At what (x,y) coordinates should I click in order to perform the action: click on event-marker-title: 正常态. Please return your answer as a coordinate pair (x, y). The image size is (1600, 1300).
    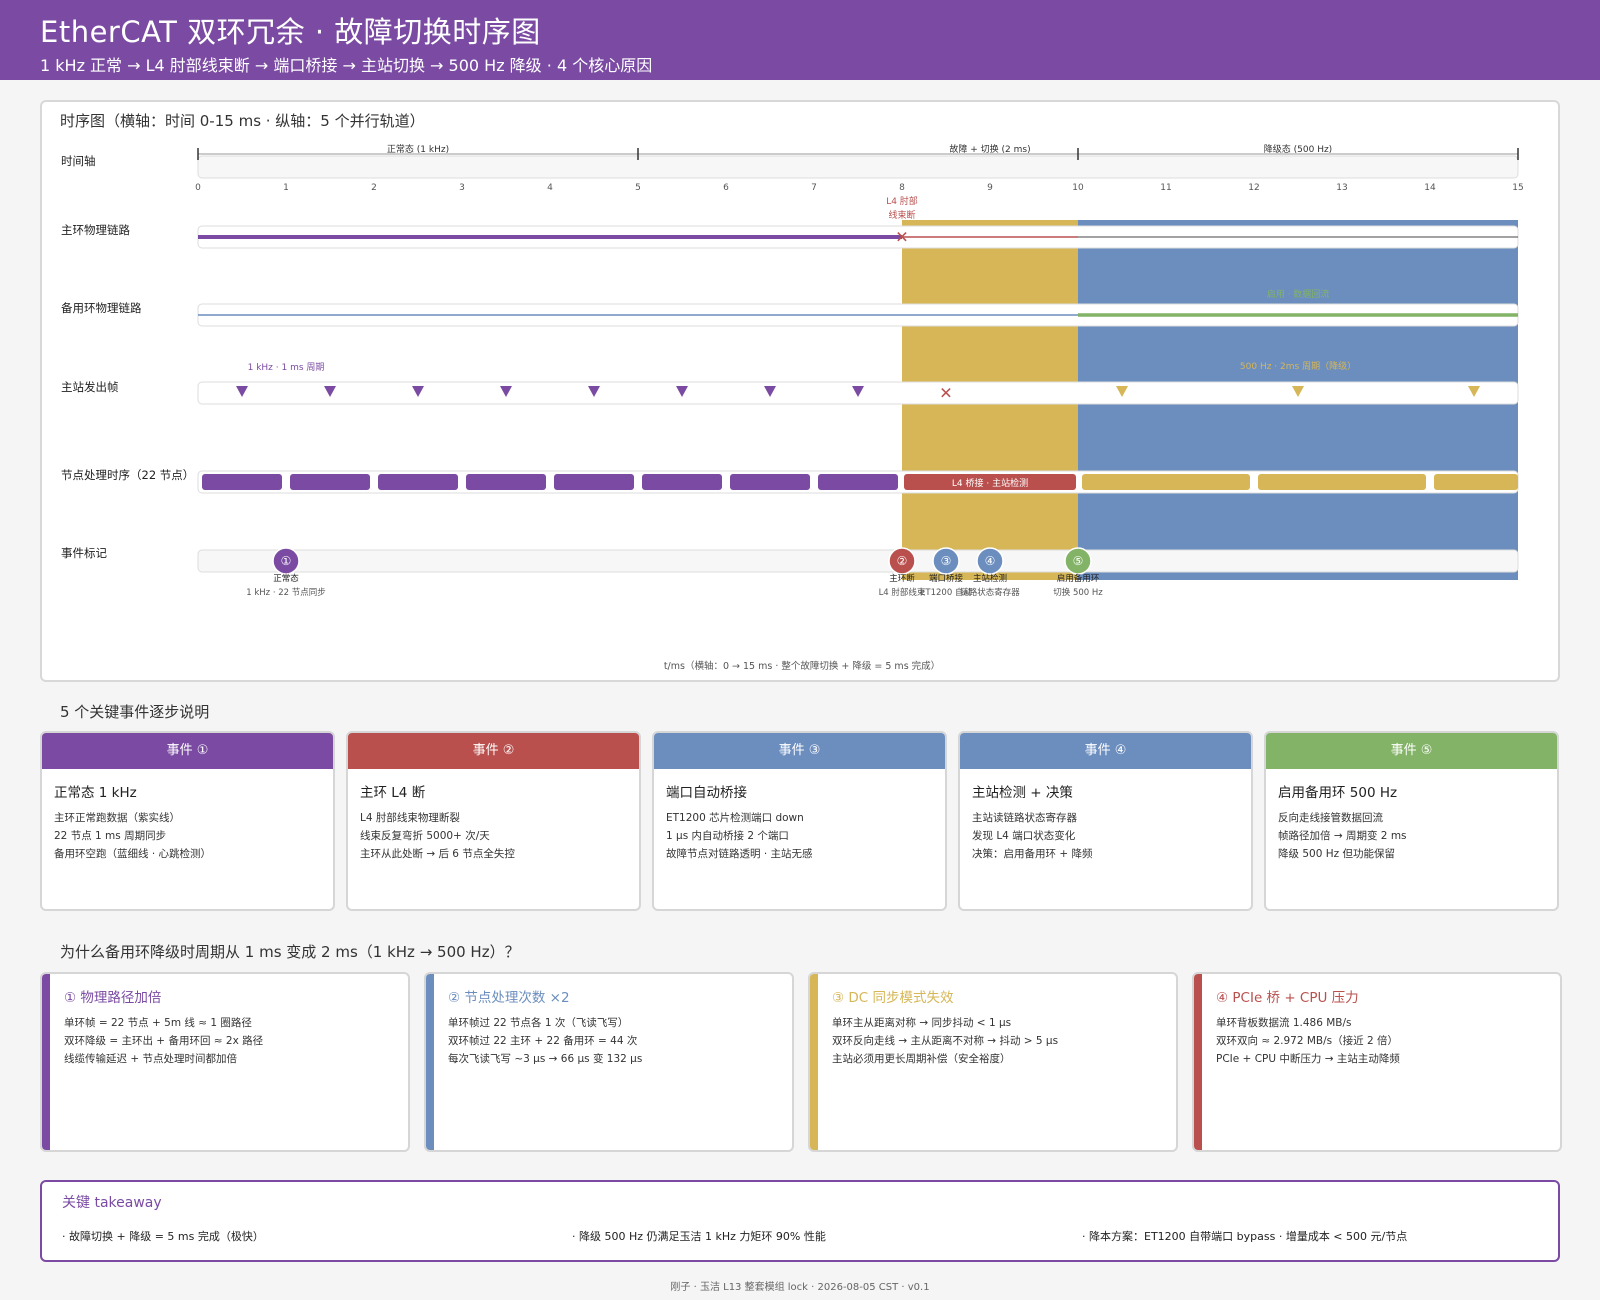
    Looking at the image, I should click on (286, 578).